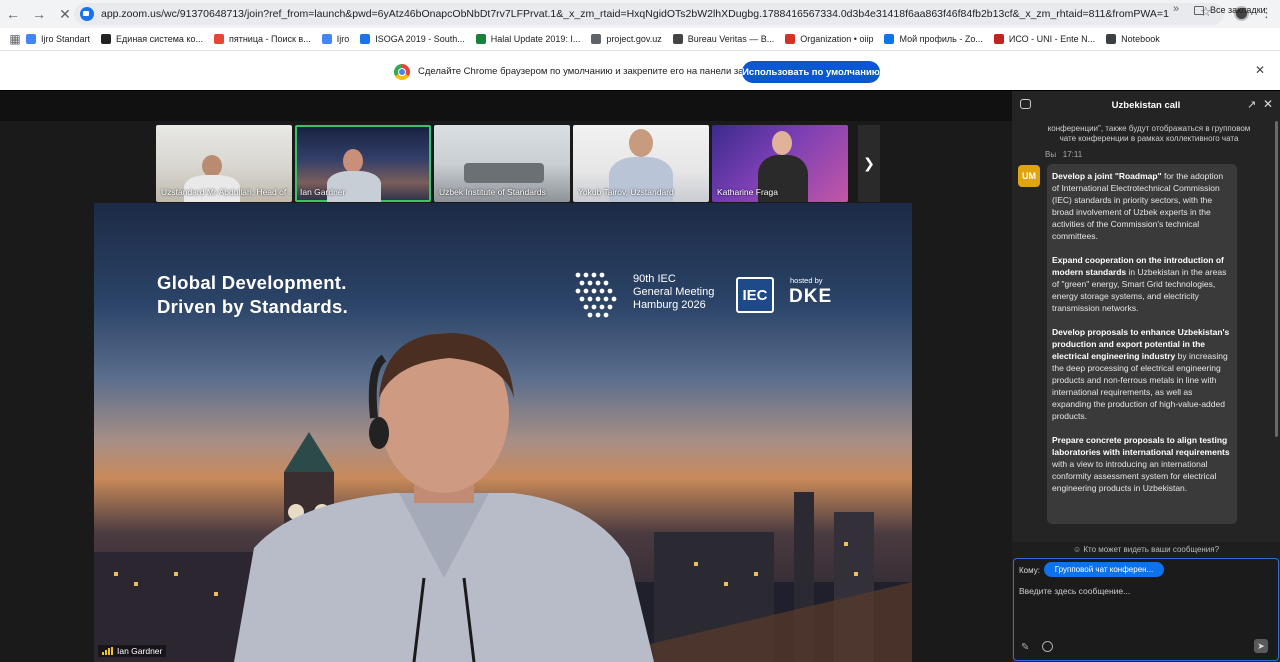 Image resolution: width=1280 pixels, height=662 pixels. What do you see at coordinates (107, 651) in the screenshot?
I see `signal-strength-icon` at bounding box center [107, 651].